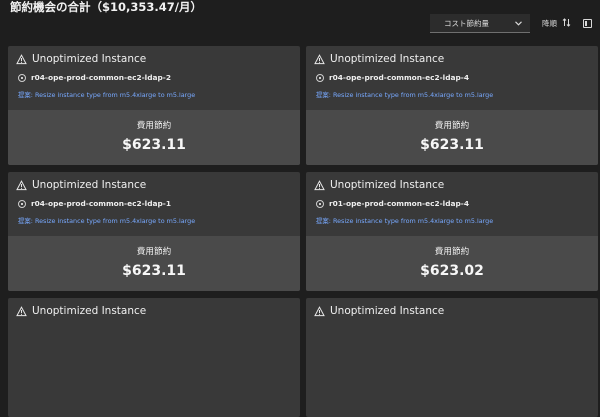 This screenshot has width=600, height=417. I want to click on sort-order-button: 降順, so click(556, 23).